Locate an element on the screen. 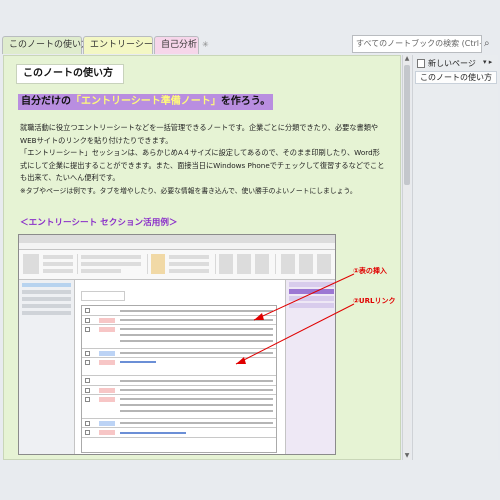 The image size is (500, 500). add-section-icon: ✳ is located at coordinates (205, 44).